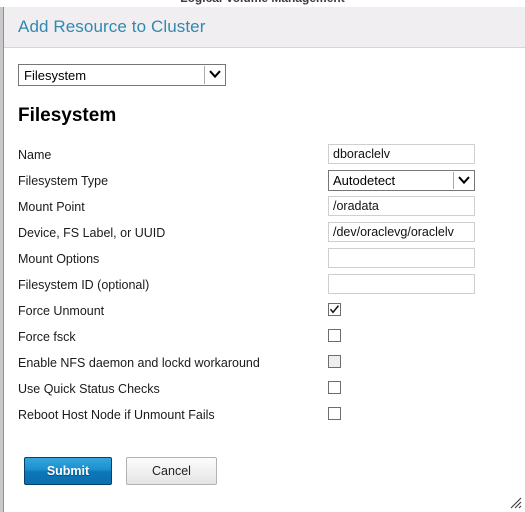 The width and height of the screenshot is (525, 512). What do you see at coordinates (264, 313) in the screenshot?
I see `form-row-force-unmount: Force Unmount` at bounding box center [264, 313].